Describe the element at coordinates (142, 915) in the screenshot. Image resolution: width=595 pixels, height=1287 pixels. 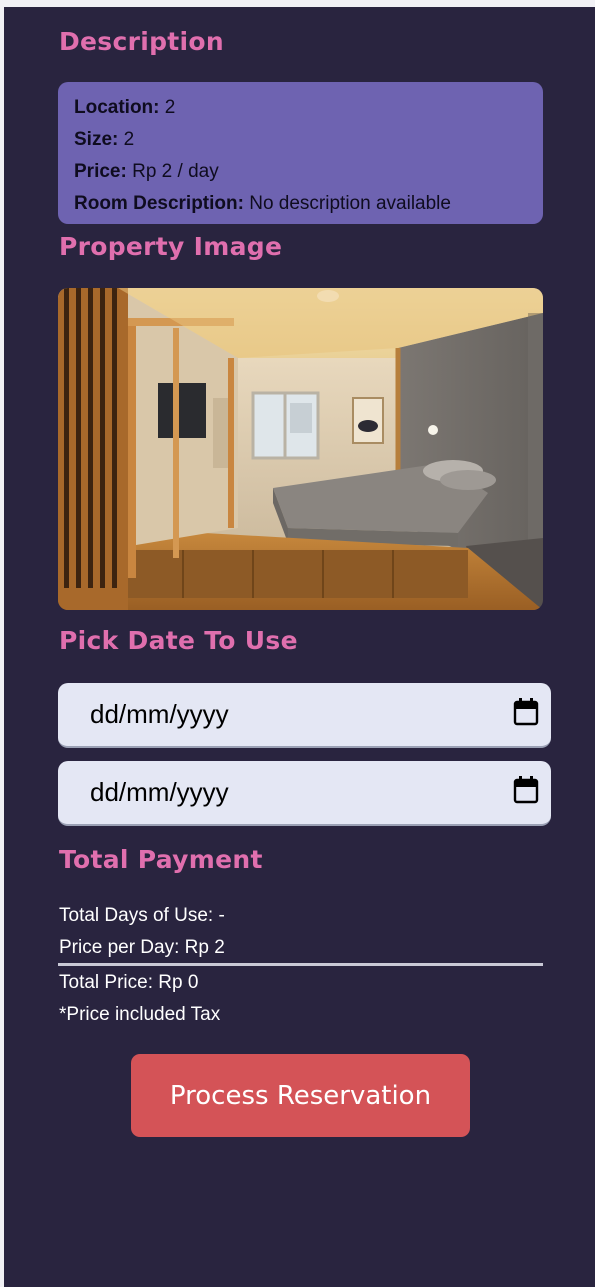
I see `total-days-text: Total Days of Use: -` at that location.